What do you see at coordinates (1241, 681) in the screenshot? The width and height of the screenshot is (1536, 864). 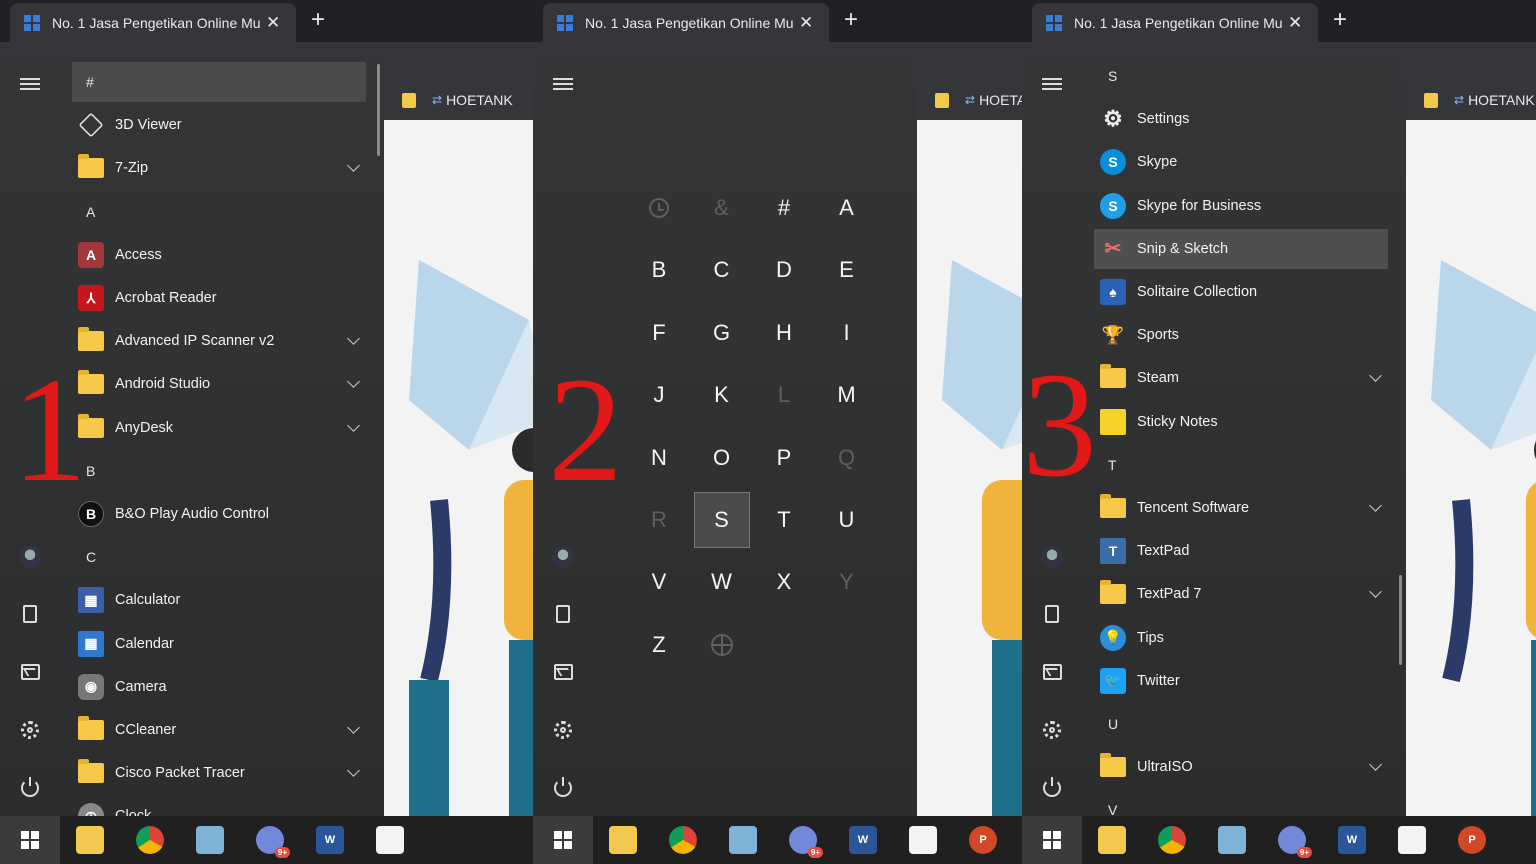 I see `app-item-twitter: 🐦 Twitter` at bounding box center [1241, 681].